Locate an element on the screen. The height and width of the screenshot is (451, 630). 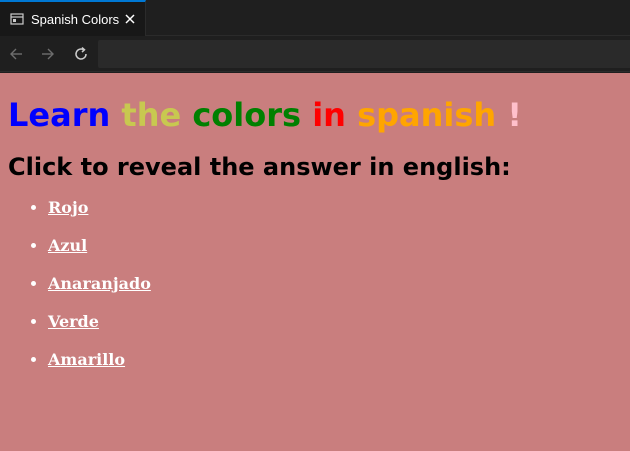
page-title: Learn the colors in spanish ! is located at coordinates (315, 115).